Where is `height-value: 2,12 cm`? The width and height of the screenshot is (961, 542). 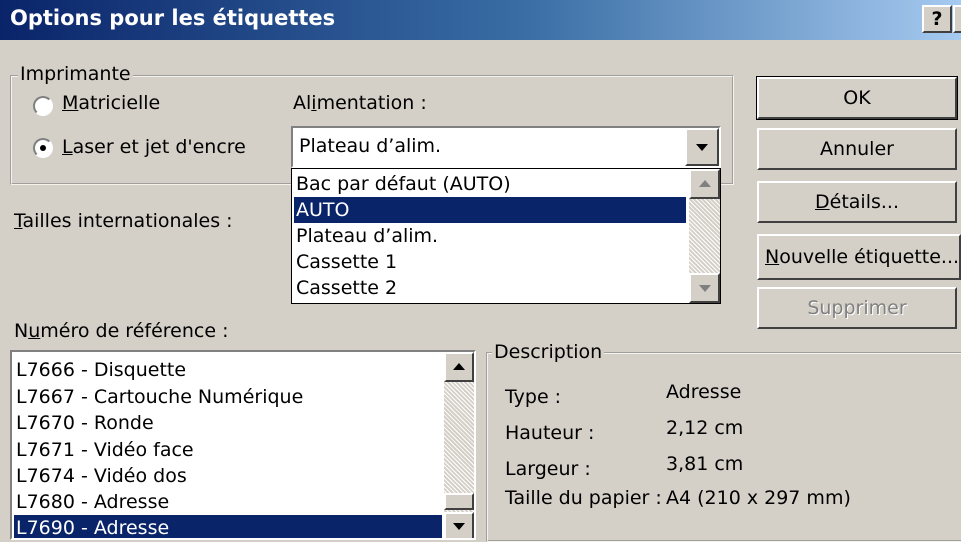
height-value: 2,12 cm is located at coordinates (705, 428).